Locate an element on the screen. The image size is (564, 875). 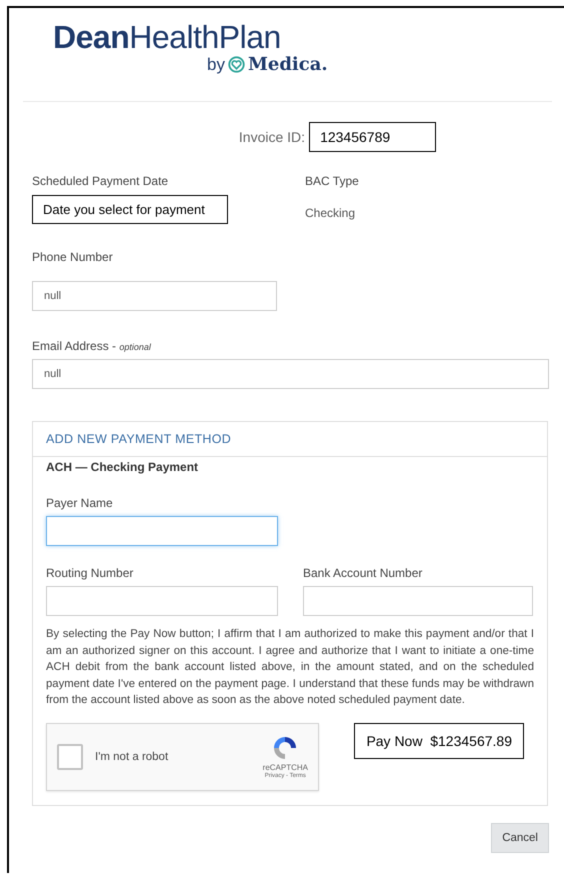
invoice-label: Invoice ID: is located at coordinates (272, 137).